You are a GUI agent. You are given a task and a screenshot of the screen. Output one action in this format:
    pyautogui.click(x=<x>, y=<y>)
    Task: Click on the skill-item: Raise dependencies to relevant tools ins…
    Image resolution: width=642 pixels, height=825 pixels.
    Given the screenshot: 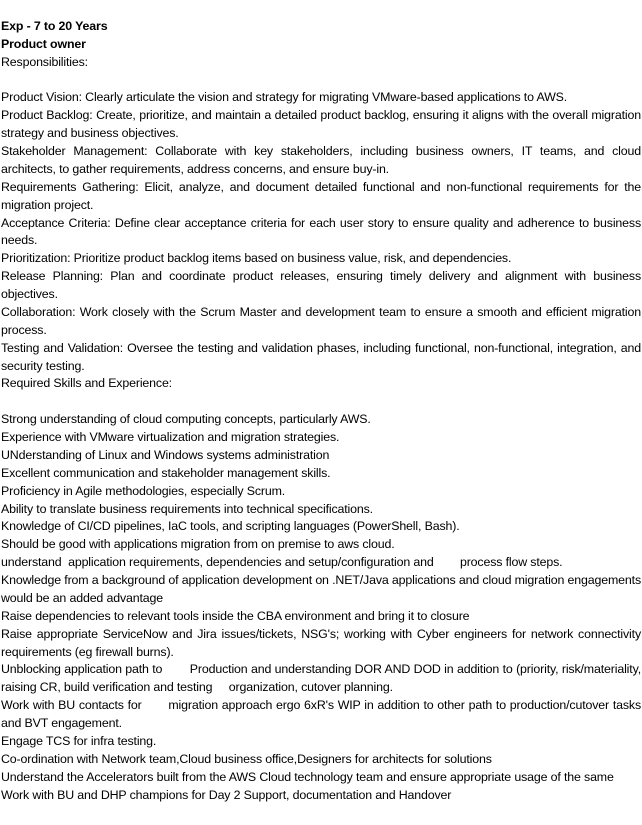 What is the action you would take?
    pyautogui.click(x=235, y=615)
    